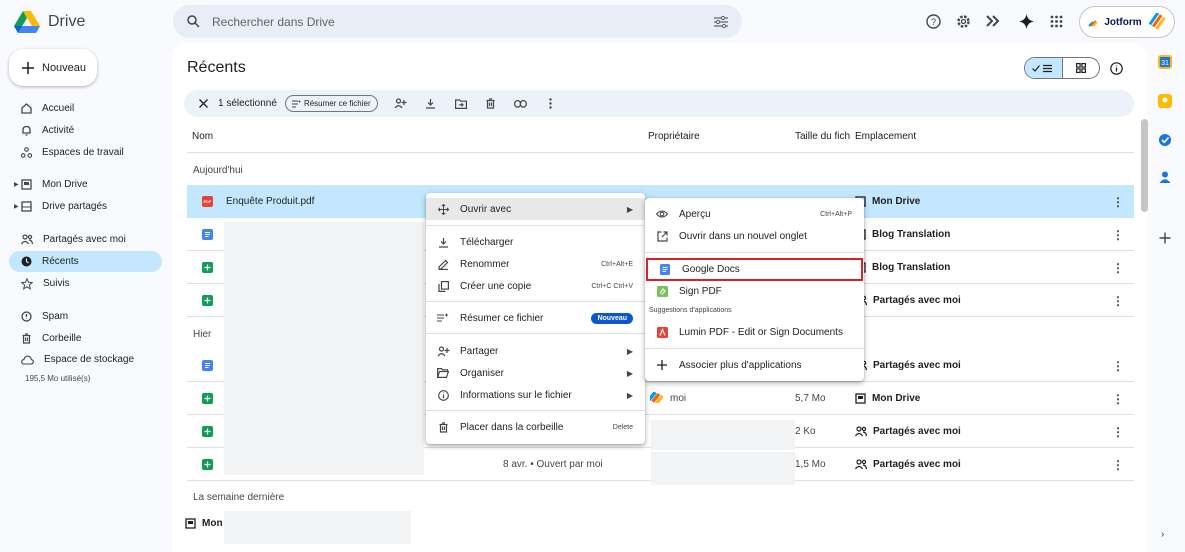 This screenshot has width=1185, height=552. Describe the element at coordinates (521, 103) in the screenshot. I see `link-icon` at that location.